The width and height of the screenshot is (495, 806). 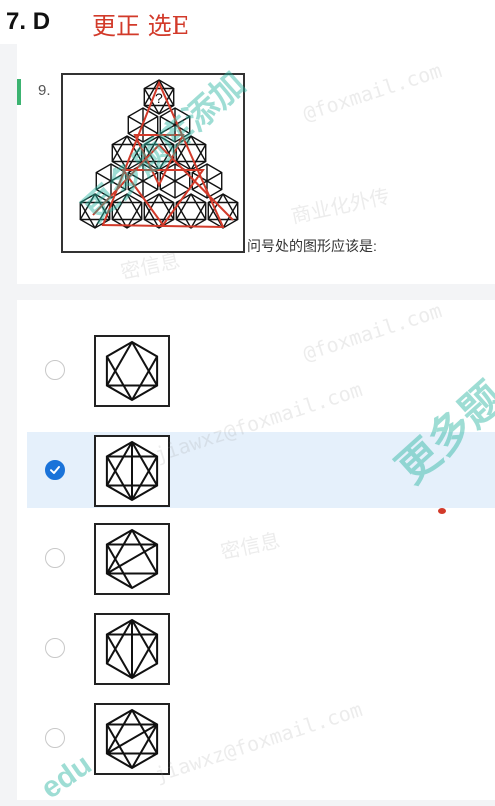 What do you see at coordinates (159, 98) in the screenshot?
I see `question-mark-text: ?` at bounding box center [159, 98].